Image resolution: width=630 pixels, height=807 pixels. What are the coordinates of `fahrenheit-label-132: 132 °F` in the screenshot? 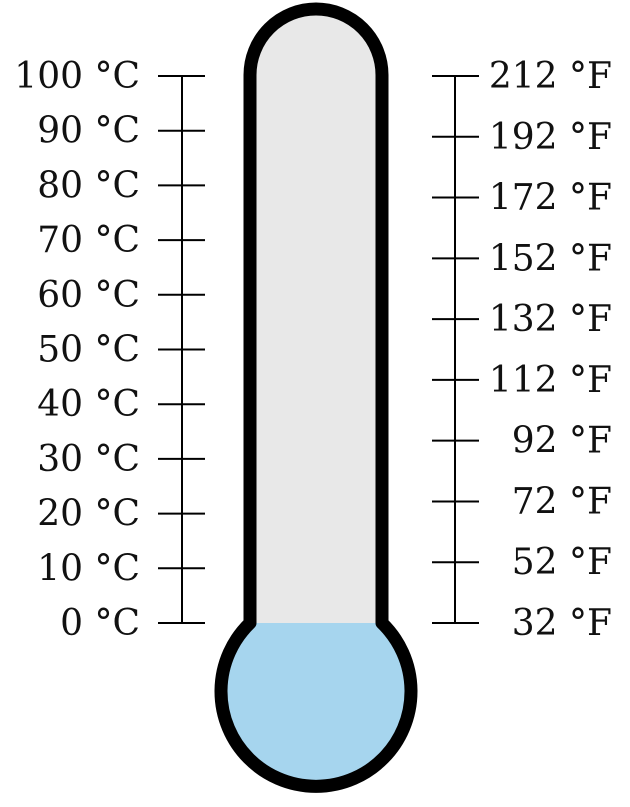 It's located at (550, 319).